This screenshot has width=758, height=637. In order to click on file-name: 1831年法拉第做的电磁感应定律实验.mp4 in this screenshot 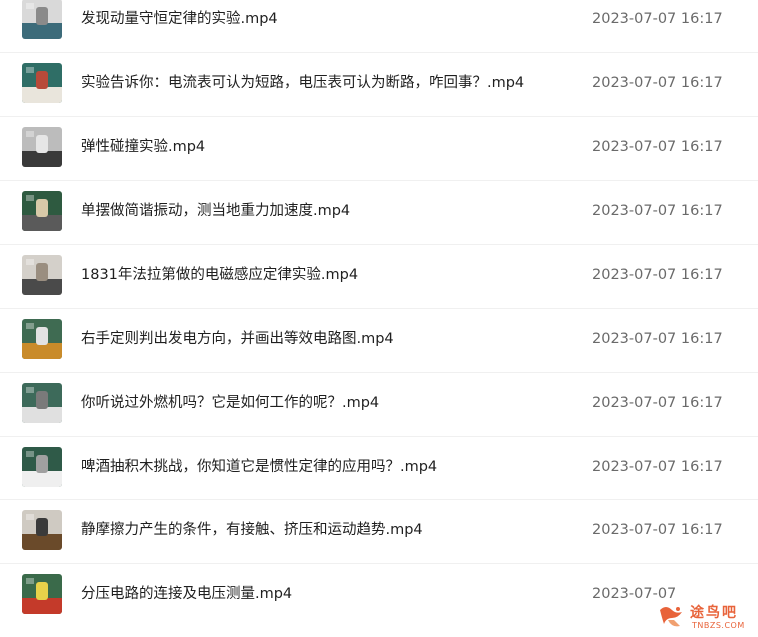, I will do `click(219, 275)`.